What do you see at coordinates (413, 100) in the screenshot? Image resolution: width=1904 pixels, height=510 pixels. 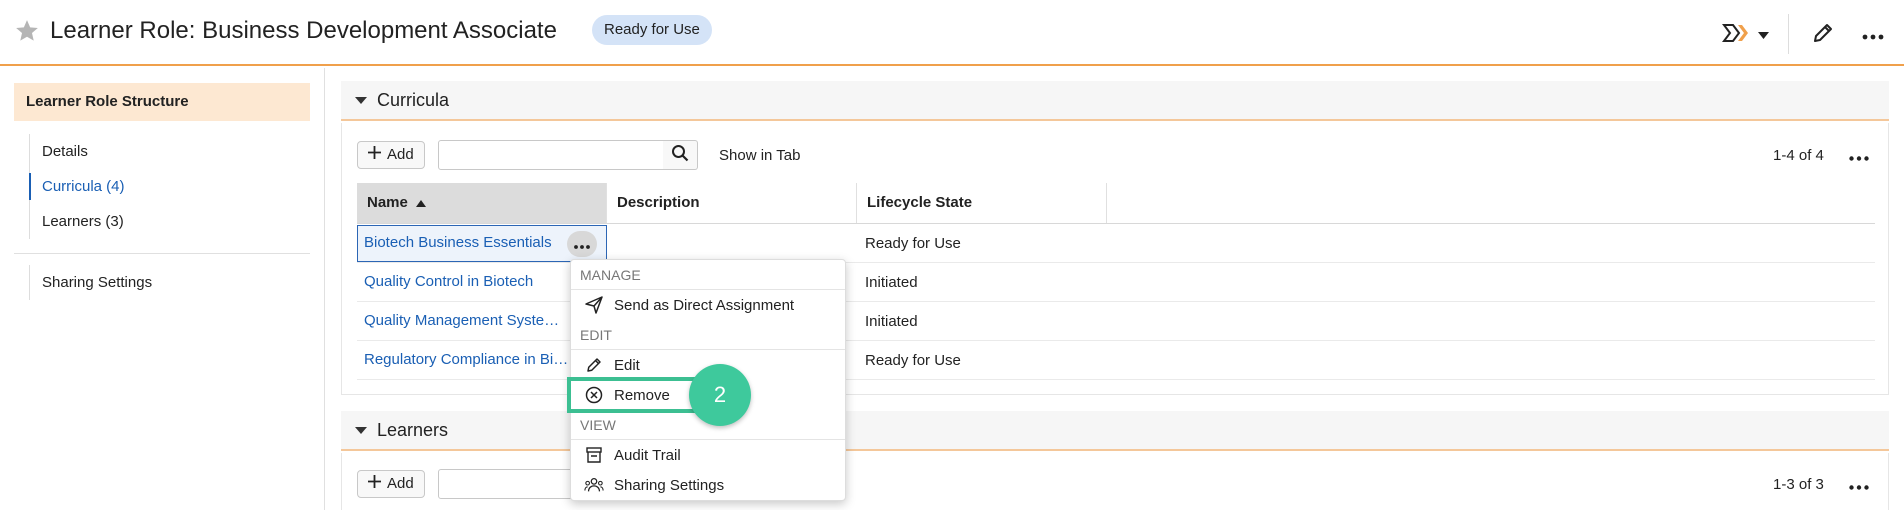 I see `section-title-curricula: Curricula` at bounding box center [413, 100].